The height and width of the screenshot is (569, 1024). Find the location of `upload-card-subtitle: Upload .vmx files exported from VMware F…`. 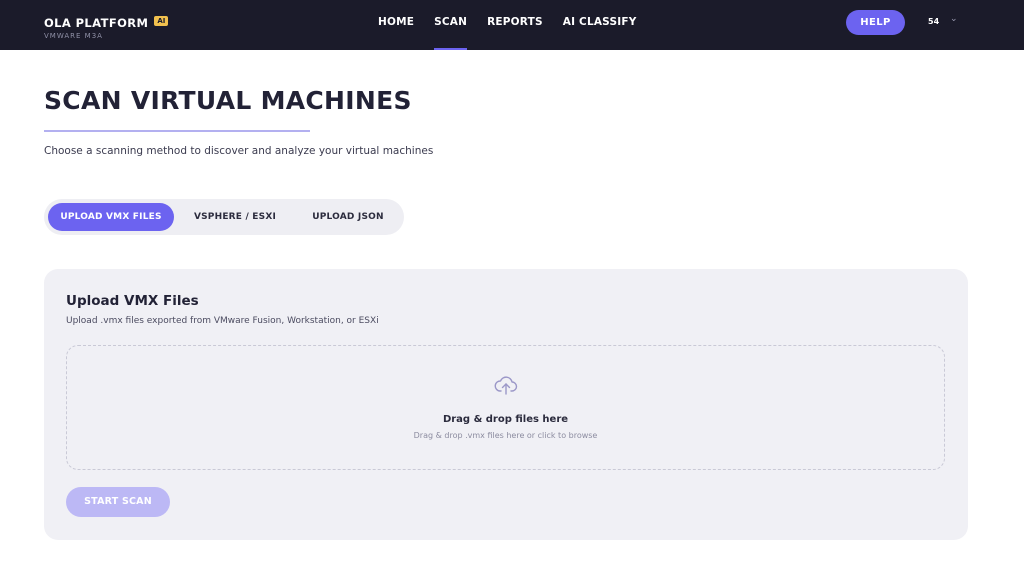

upload-card-subtitle: Upload .vmx files exported from VMware F… is located at coordinates (222, 321).